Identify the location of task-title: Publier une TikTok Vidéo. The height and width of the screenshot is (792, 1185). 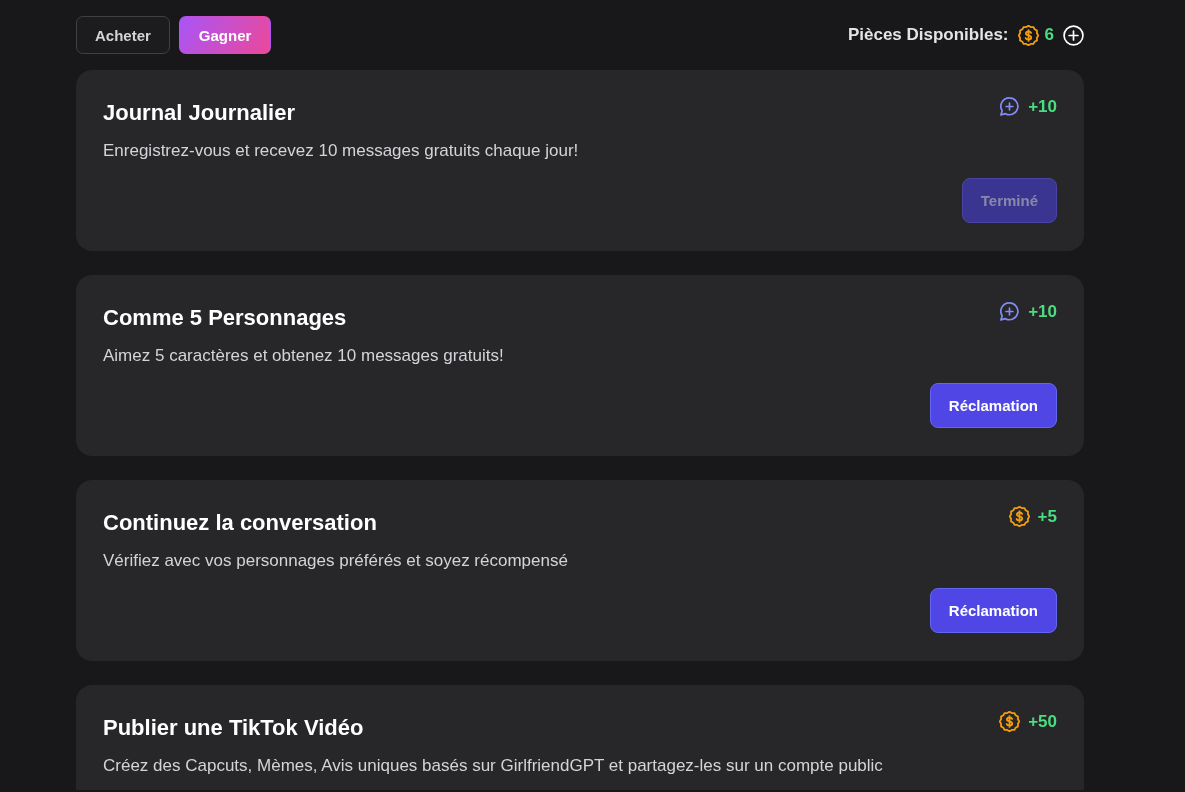
(233, 728).